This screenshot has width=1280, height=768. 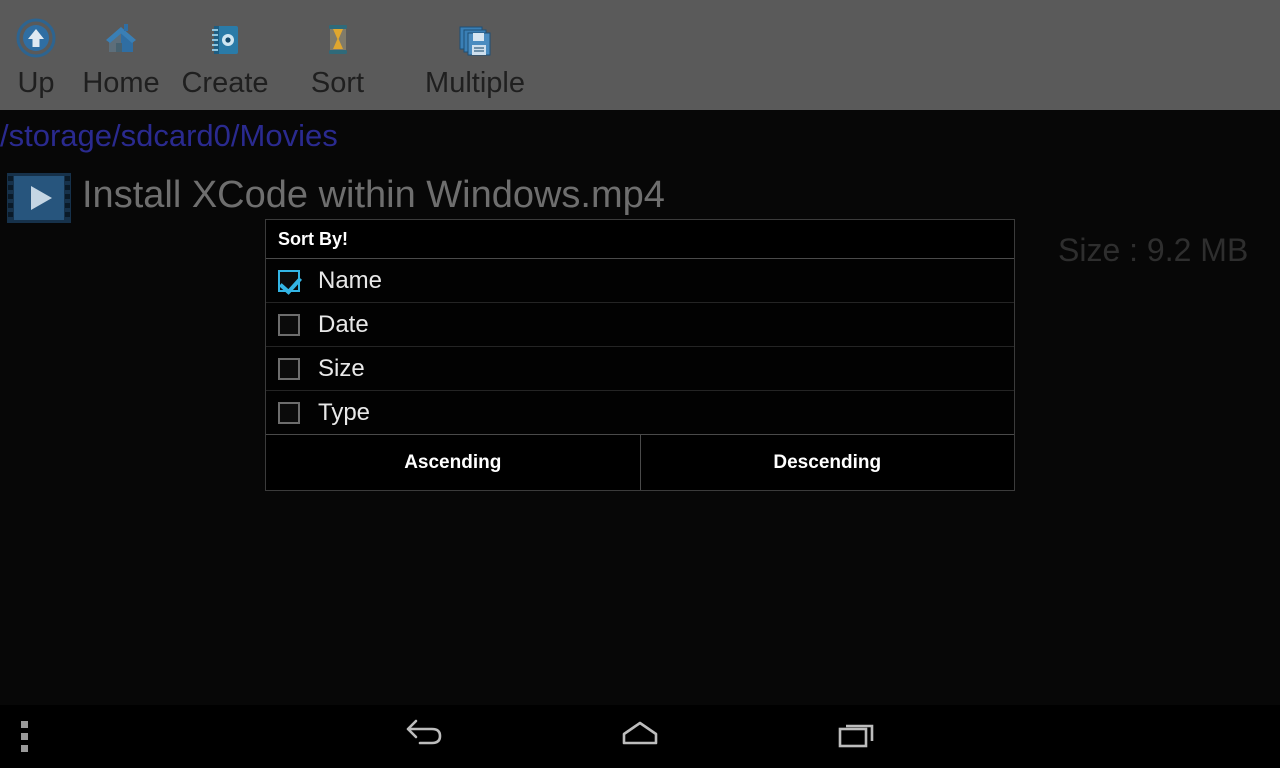 I want to click on toolbar-label-create: Create, so click(x=225, y=83).